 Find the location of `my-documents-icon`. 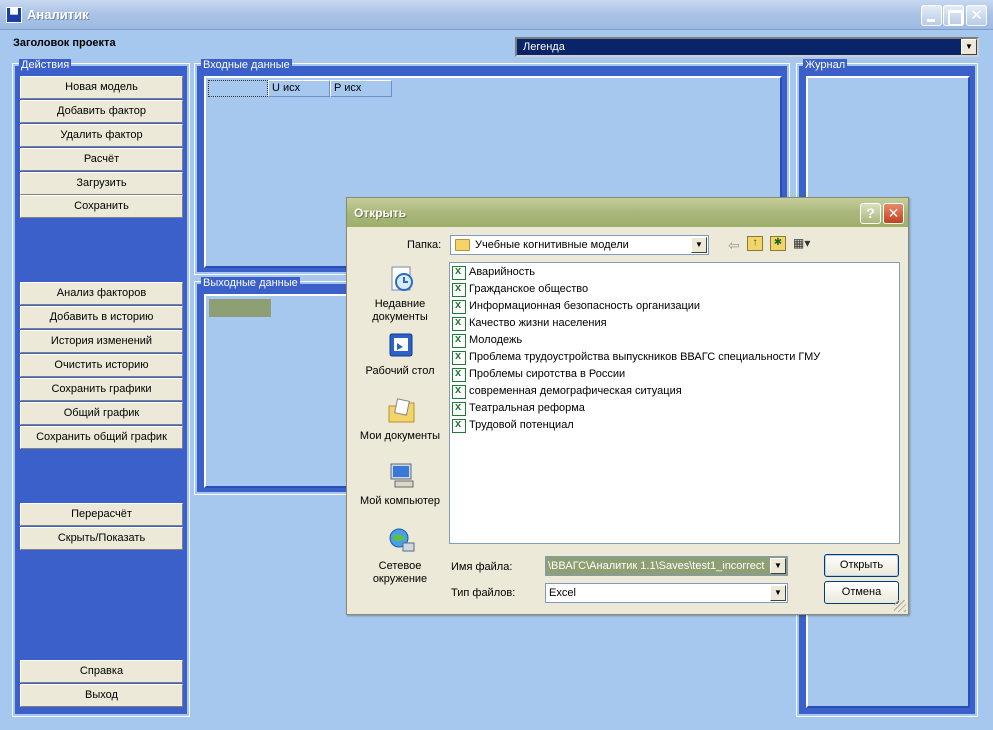

my-documents-icon is located at coordinates (401, 410).